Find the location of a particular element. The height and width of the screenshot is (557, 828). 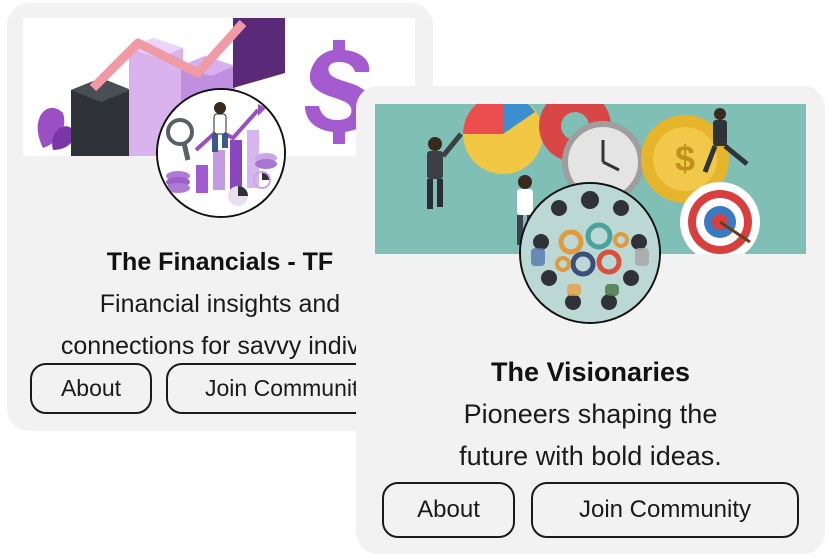

join-community-button: Join Community is located at coordinates (665, 510).